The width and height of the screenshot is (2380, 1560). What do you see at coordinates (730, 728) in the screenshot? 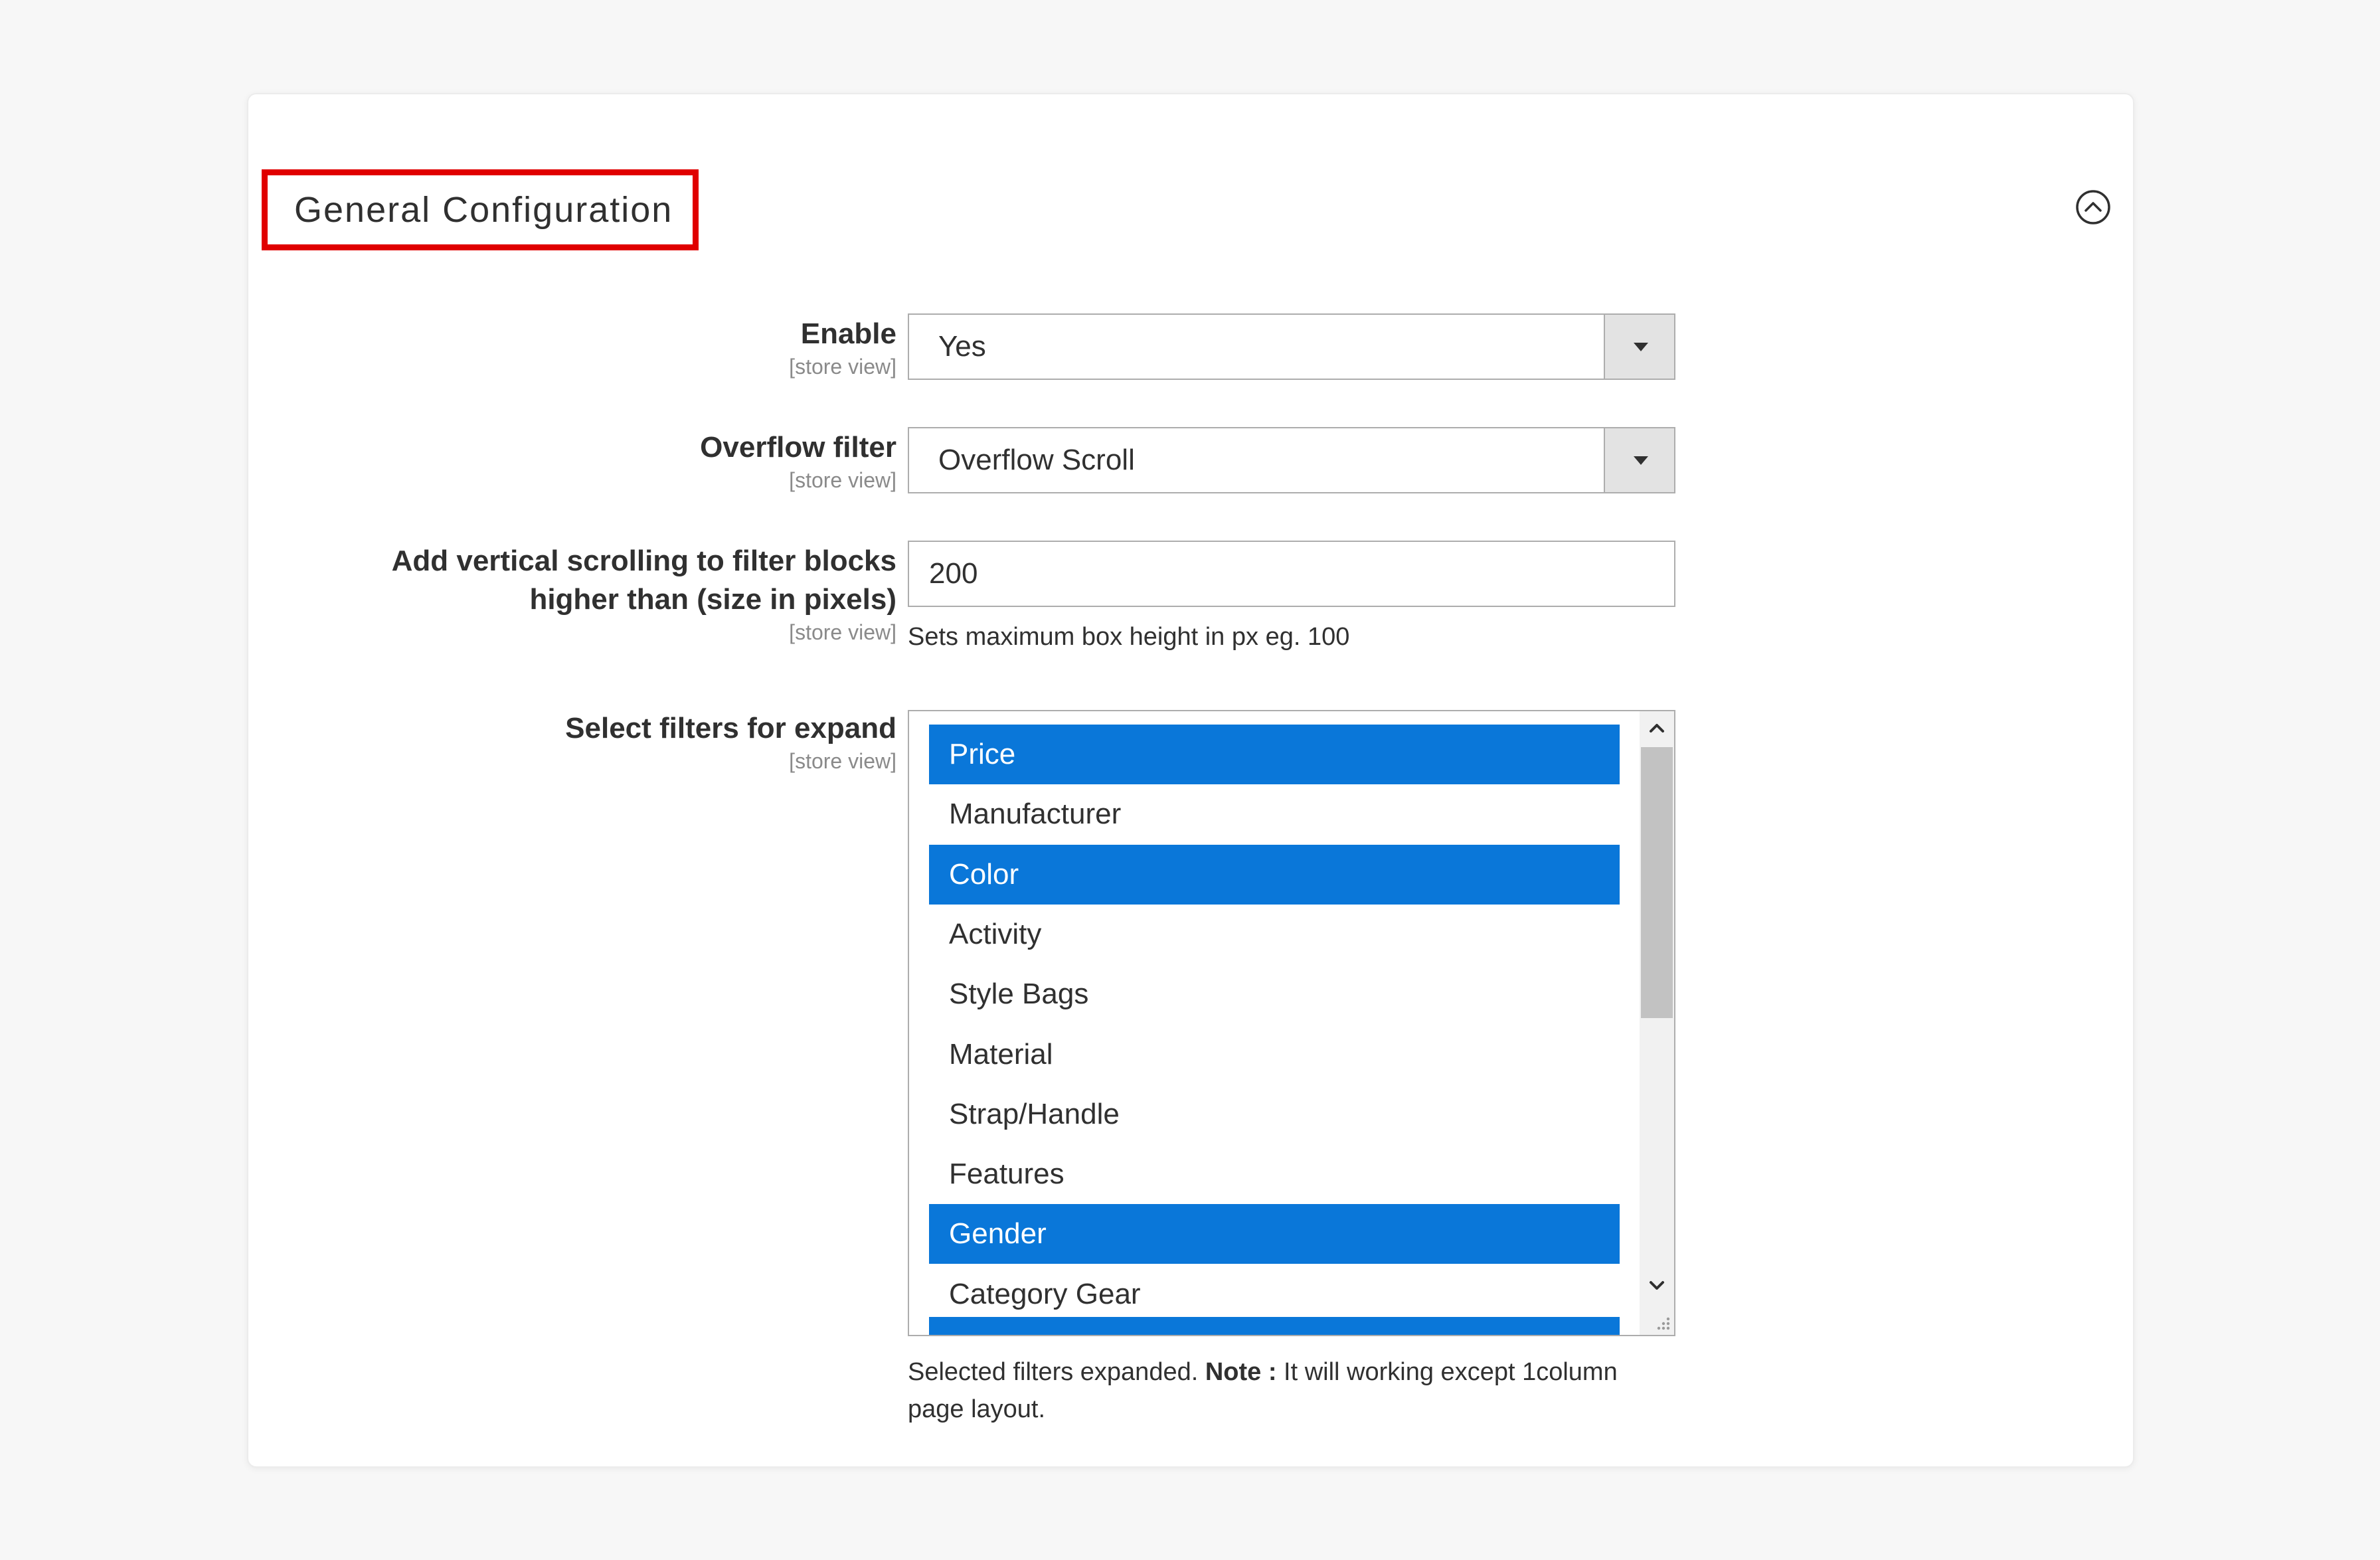
I see `expand-label: Select filters for expand` at bounding box center [730, 728].